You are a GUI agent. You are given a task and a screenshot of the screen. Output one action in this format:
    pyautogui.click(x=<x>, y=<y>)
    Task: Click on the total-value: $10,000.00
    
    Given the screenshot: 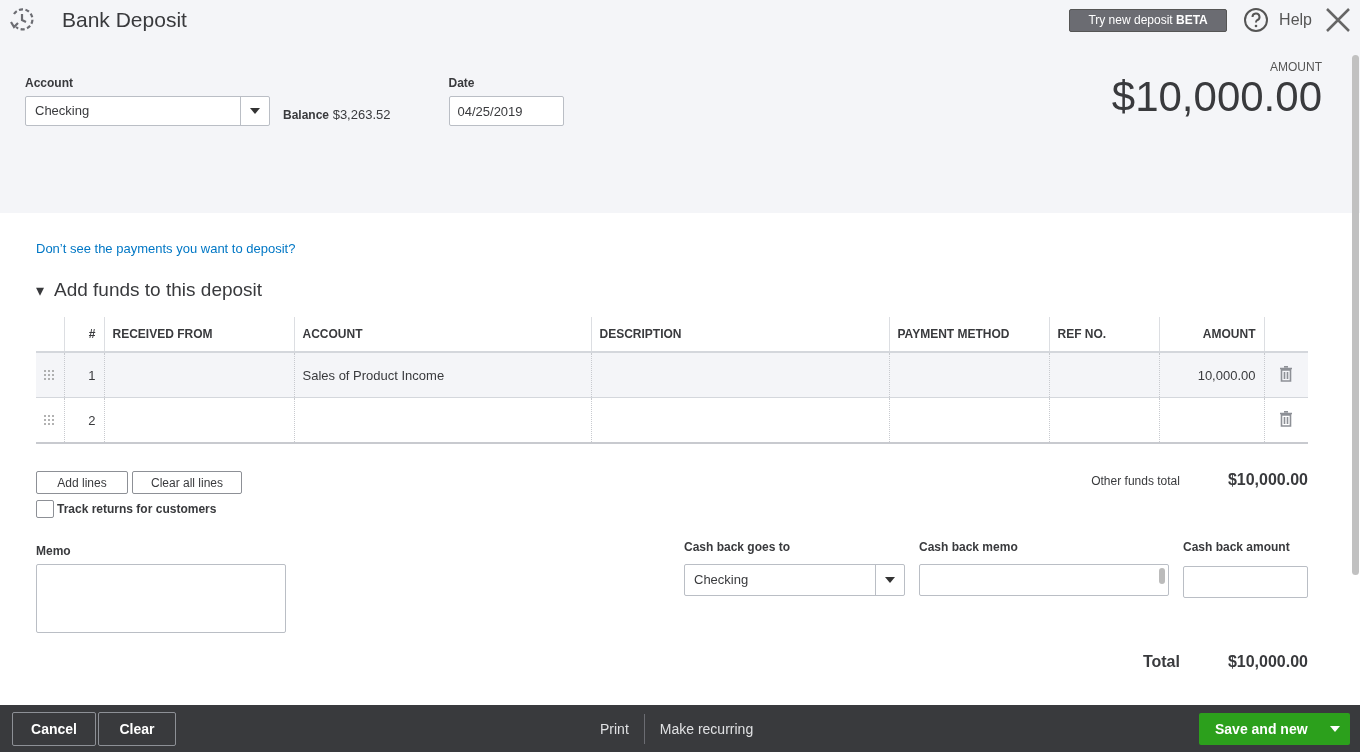 What is the action you would take?
    pyautogui.click(x=1267, y=662)
    